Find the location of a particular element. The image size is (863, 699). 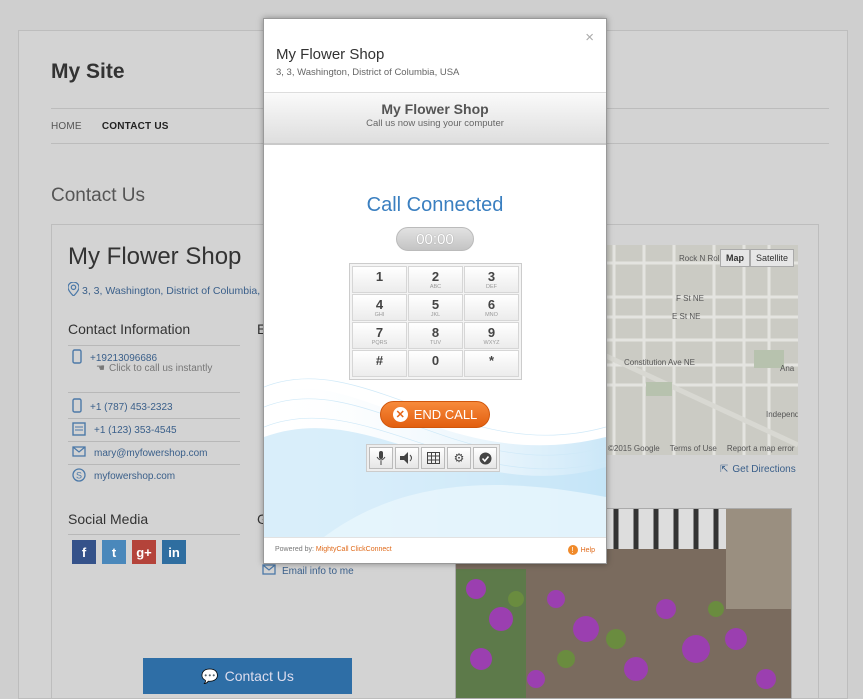

fax-number: +1 (123) 353-4545 is located at coordinates (135, 430).